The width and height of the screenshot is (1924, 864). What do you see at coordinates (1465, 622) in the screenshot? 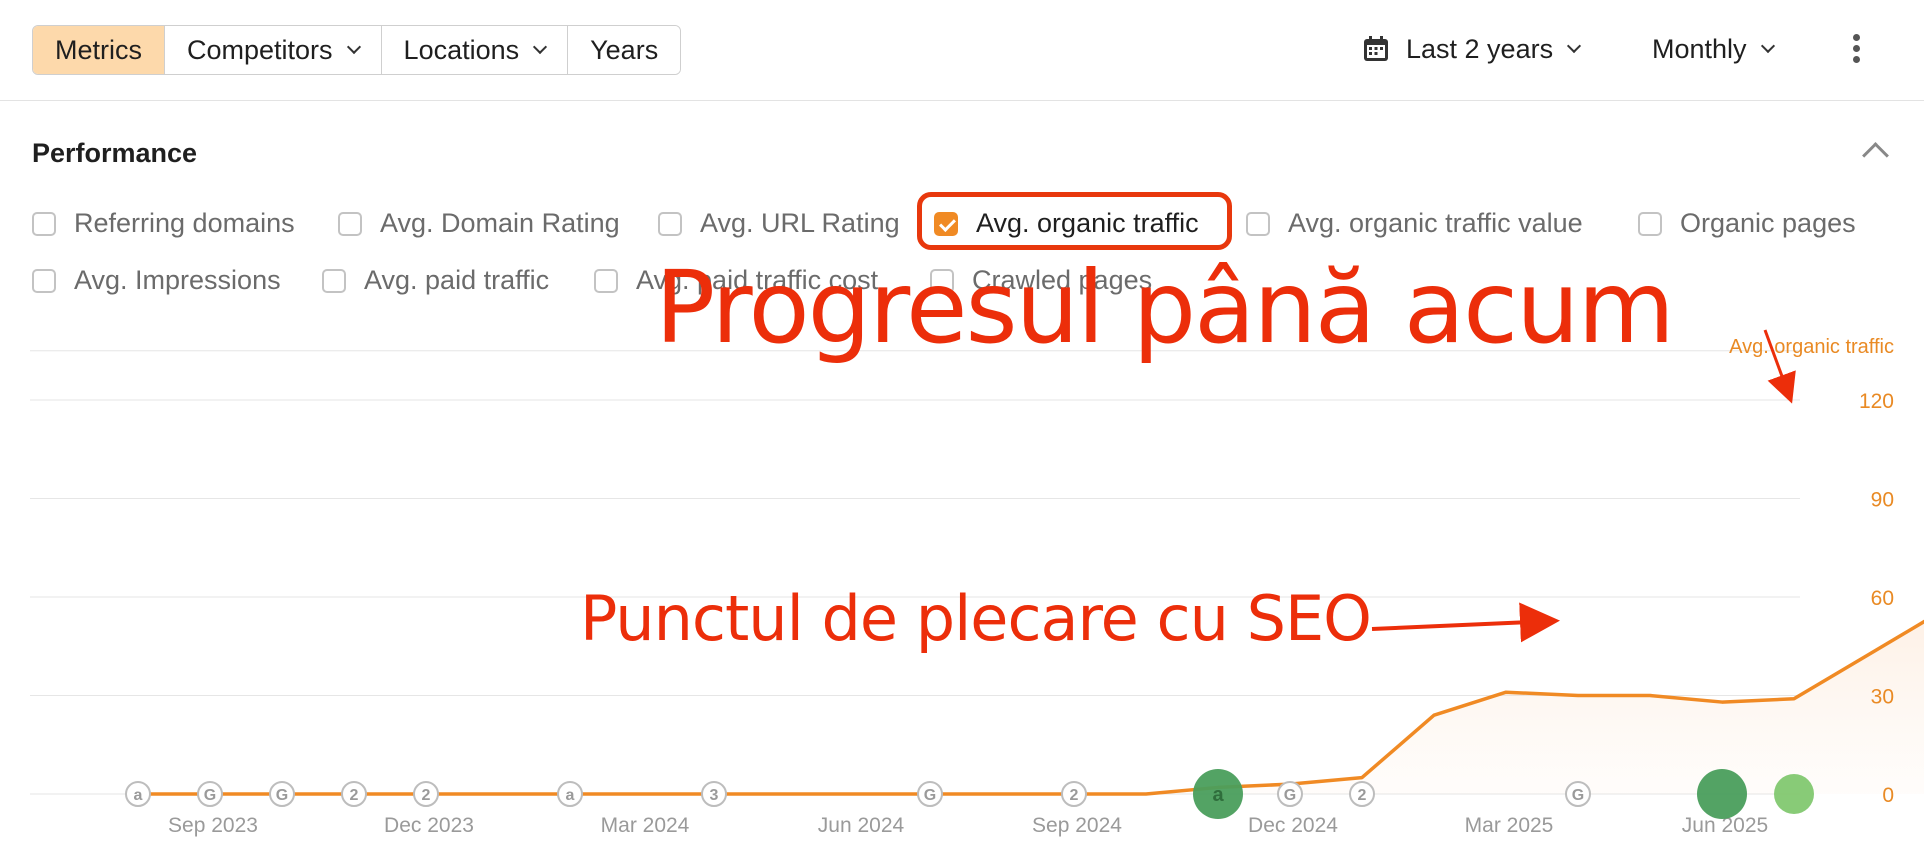
I see `annotation-arrow-mid` at bounding box center [1465, 622].